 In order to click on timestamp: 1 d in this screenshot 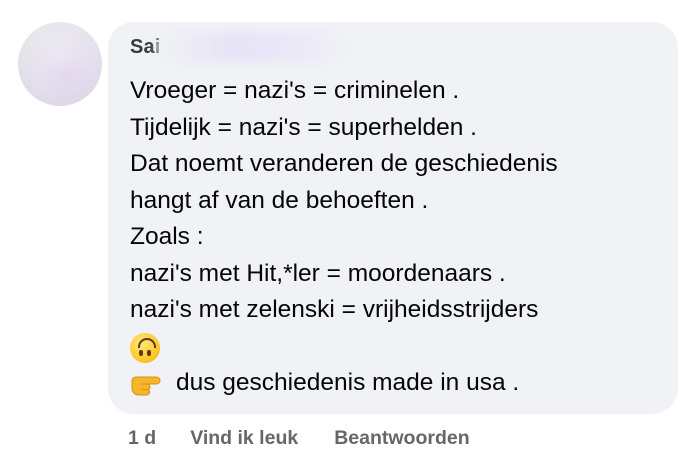, I will do `click(142, 438)`.